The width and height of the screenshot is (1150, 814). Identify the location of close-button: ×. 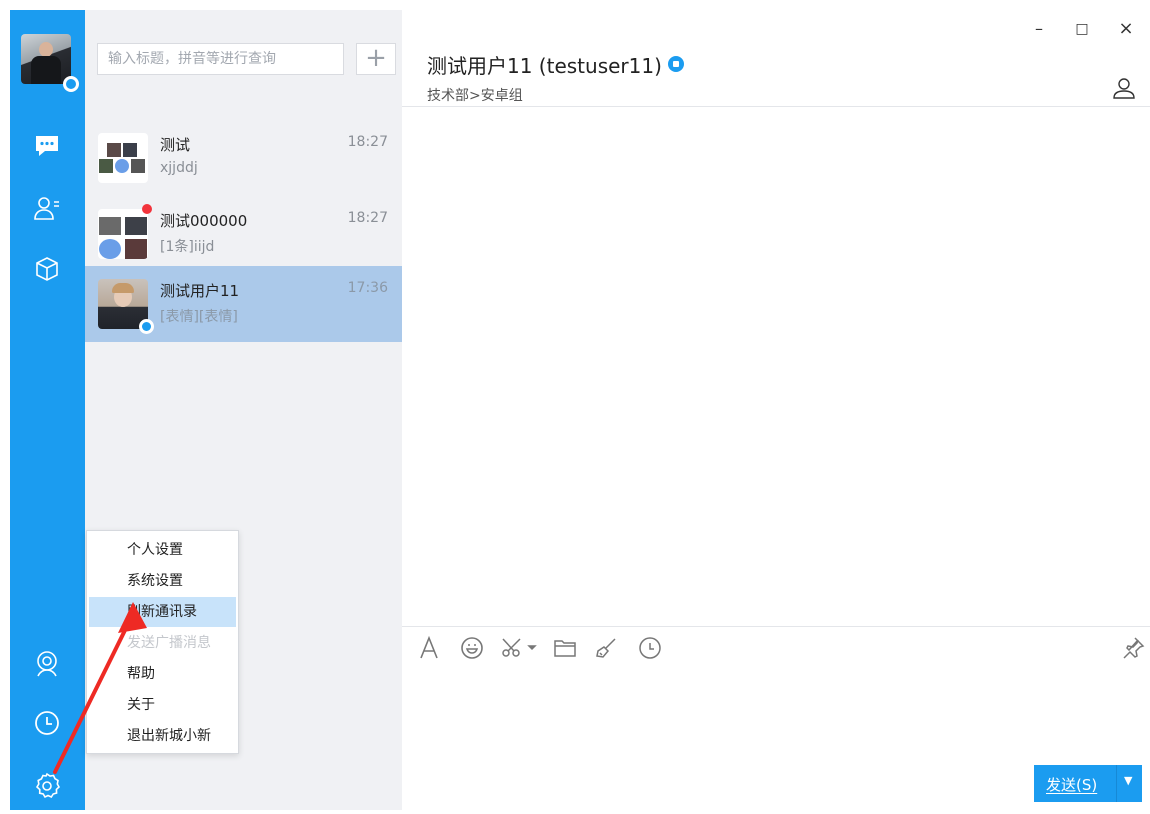
(1126, 29).